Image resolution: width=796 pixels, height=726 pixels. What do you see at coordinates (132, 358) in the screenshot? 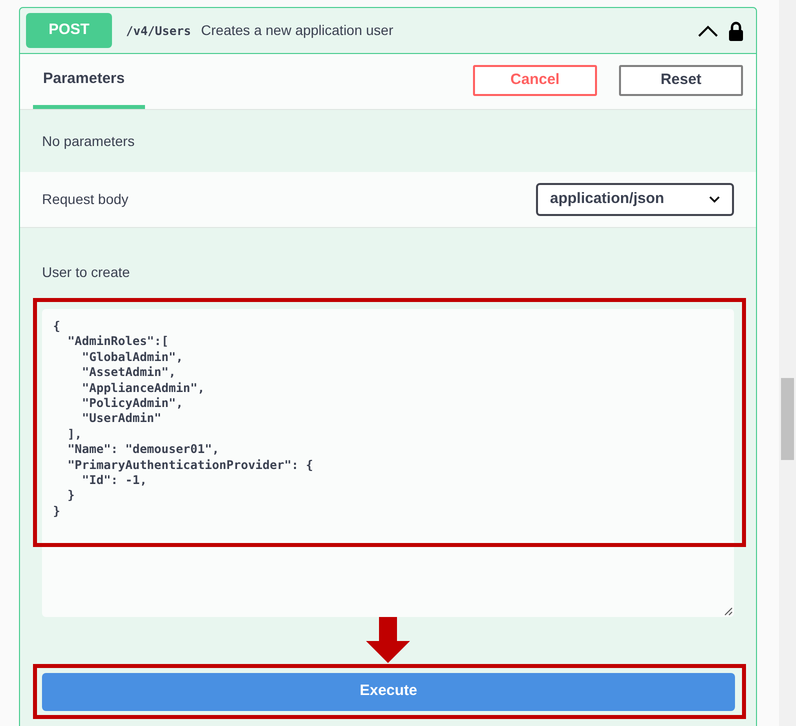
I see `code-line: "GlobalAdmin",` at bounding box center [132, 358].